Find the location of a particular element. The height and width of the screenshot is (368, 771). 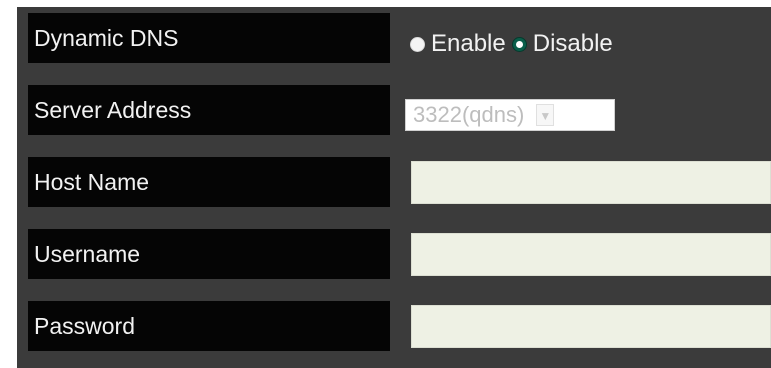

host-name-field is located at coordinates (583, 180).